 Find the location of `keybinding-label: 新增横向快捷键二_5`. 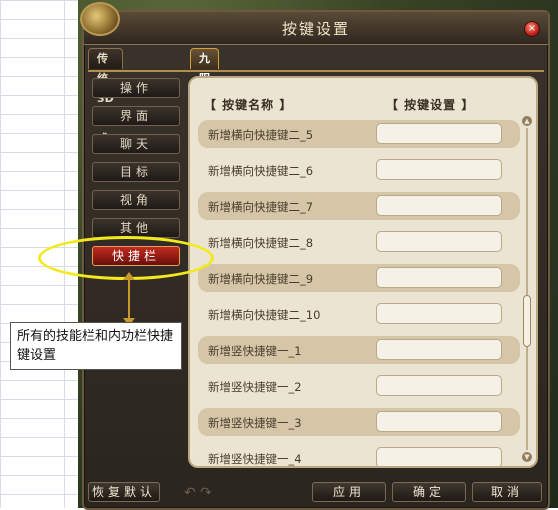

keybinding-label: 新增横向快捷键二_5 is located at coordinates (261, 135).